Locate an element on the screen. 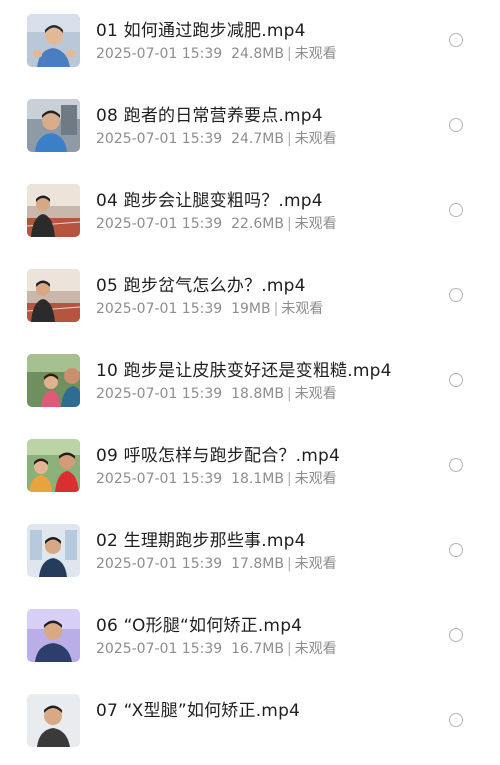 This screenshot has height=765, width=500. video-title: 01 如何通过跑步减肥.mp4 is located at coordinates (201, 31).